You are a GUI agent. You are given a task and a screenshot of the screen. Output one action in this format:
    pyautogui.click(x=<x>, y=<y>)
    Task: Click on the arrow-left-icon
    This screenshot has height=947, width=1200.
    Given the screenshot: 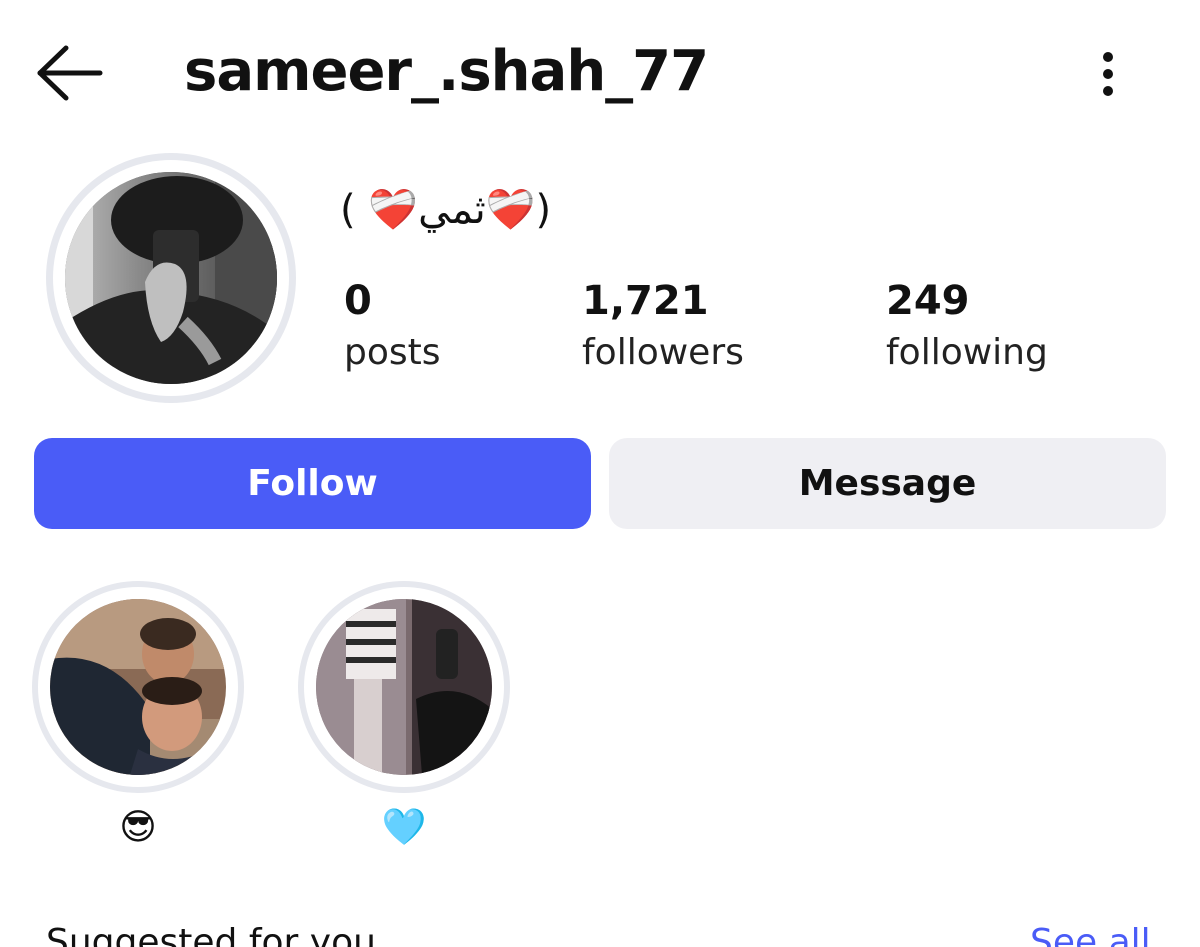 What is the action you would take?
    pyautogui.click(x=70, y=73)
    